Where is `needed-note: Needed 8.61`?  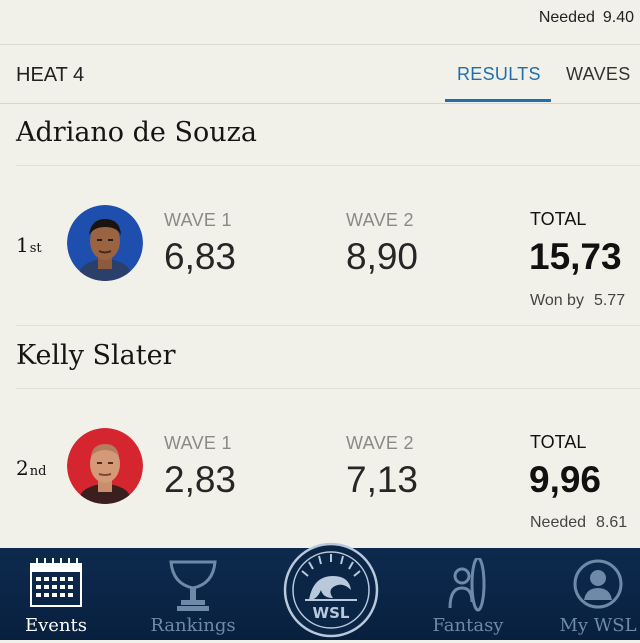
needed-note: Needed 8.61 is located at coordinates (578, 523).